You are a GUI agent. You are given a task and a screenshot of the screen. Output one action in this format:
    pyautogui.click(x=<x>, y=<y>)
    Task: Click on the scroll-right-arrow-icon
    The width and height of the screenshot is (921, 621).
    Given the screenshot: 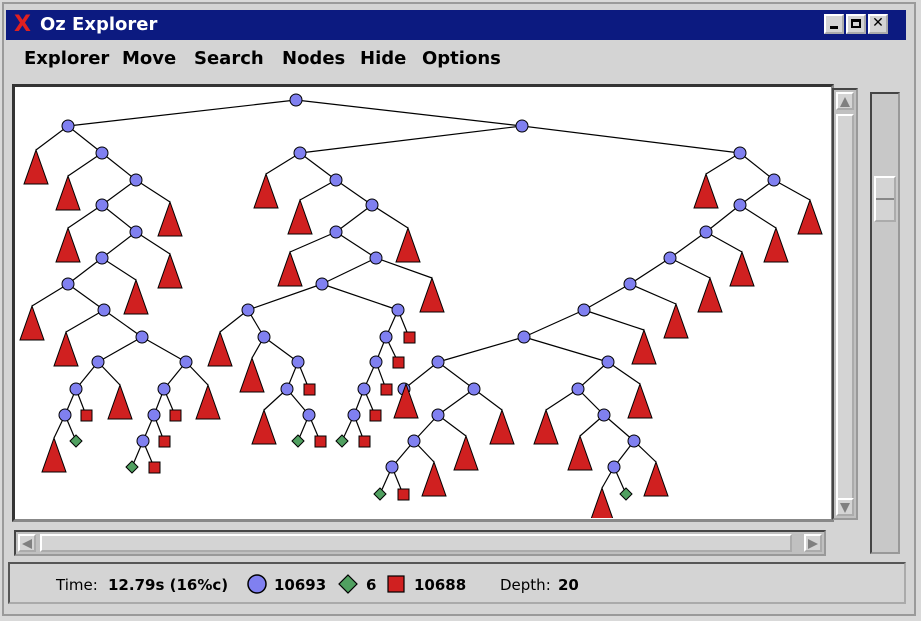 What is the action you would take?
    pyautogui.click(x=813, y=543)
    